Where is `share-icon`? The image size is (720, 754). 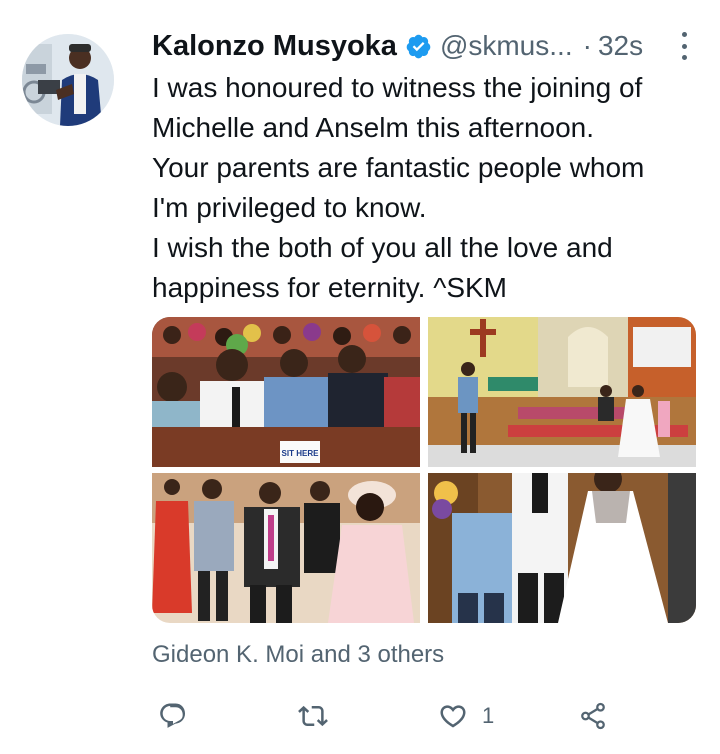
share-icon is located at coordinates (593, 716).